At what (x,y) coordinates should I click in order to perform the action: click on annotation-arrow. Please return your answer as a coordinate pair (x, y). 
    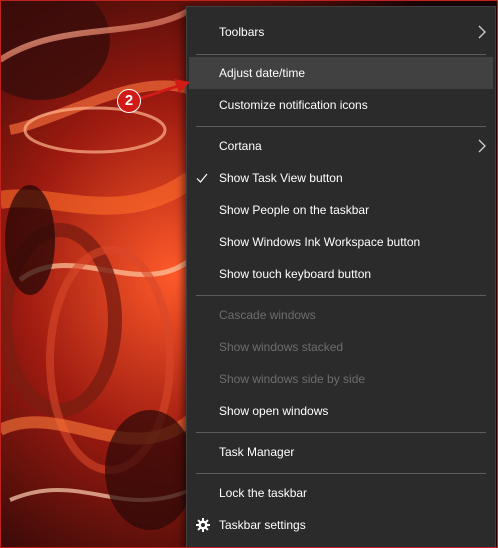
    Looking at the image, I should click on (163, 90).